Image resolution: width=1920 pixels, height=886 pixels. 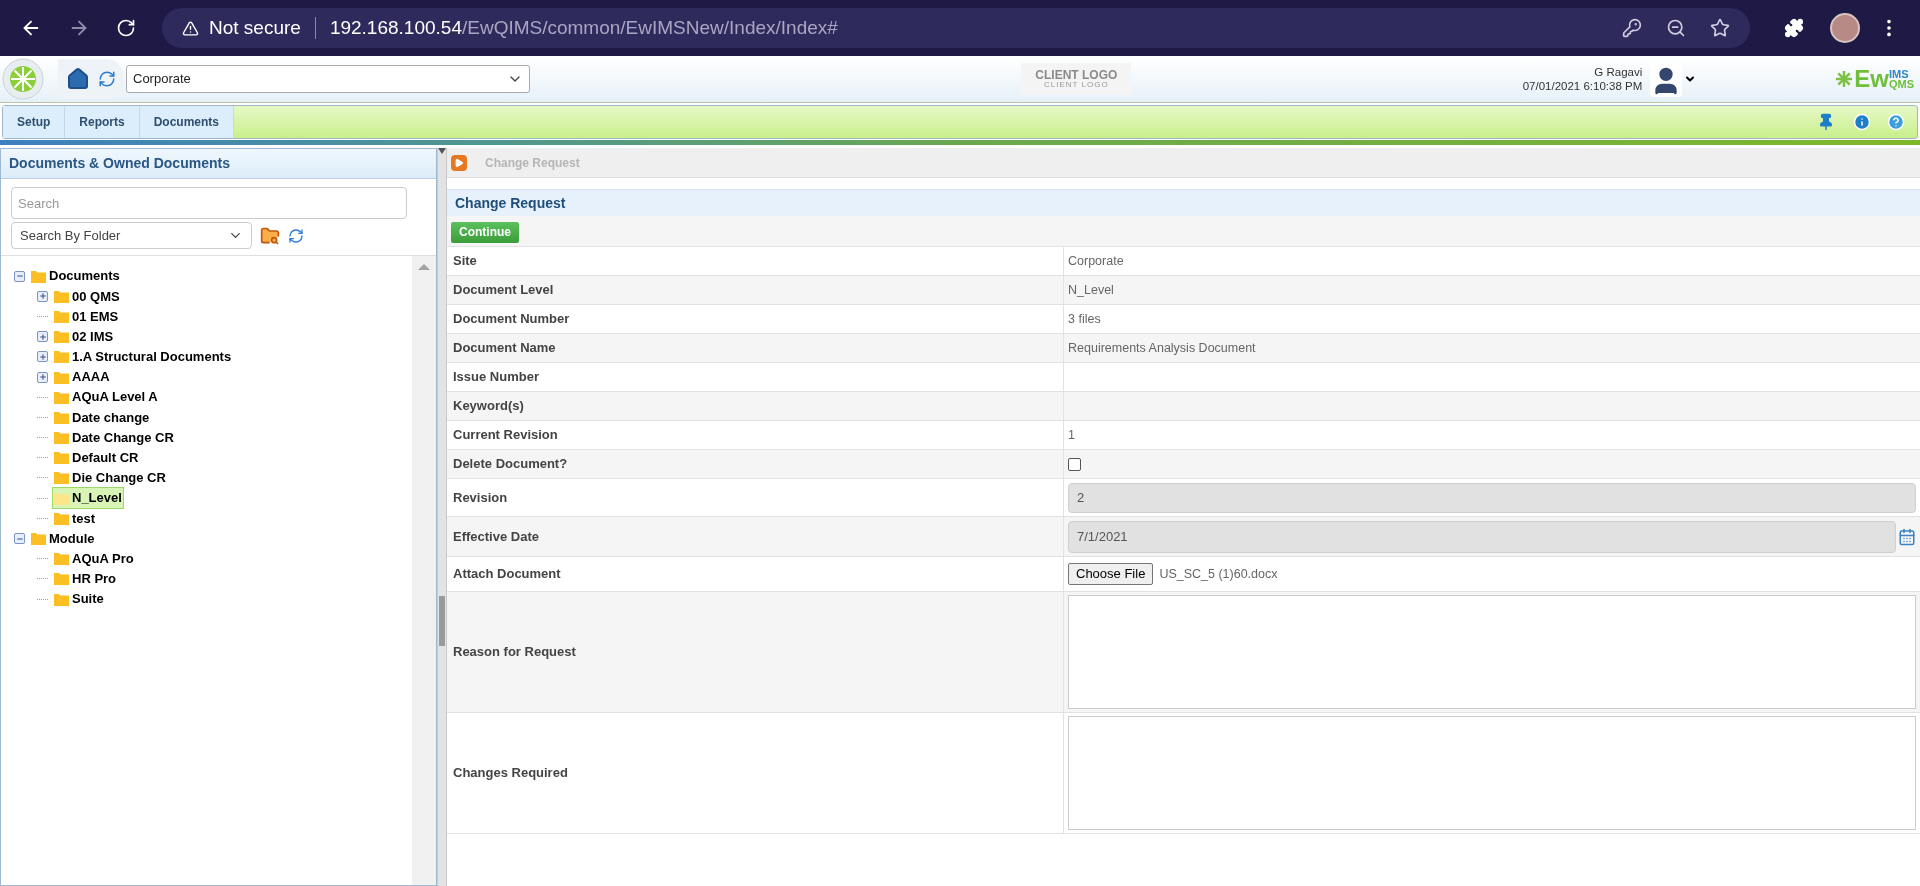 I want to click on checkbox, so click(x=1074, y=464).